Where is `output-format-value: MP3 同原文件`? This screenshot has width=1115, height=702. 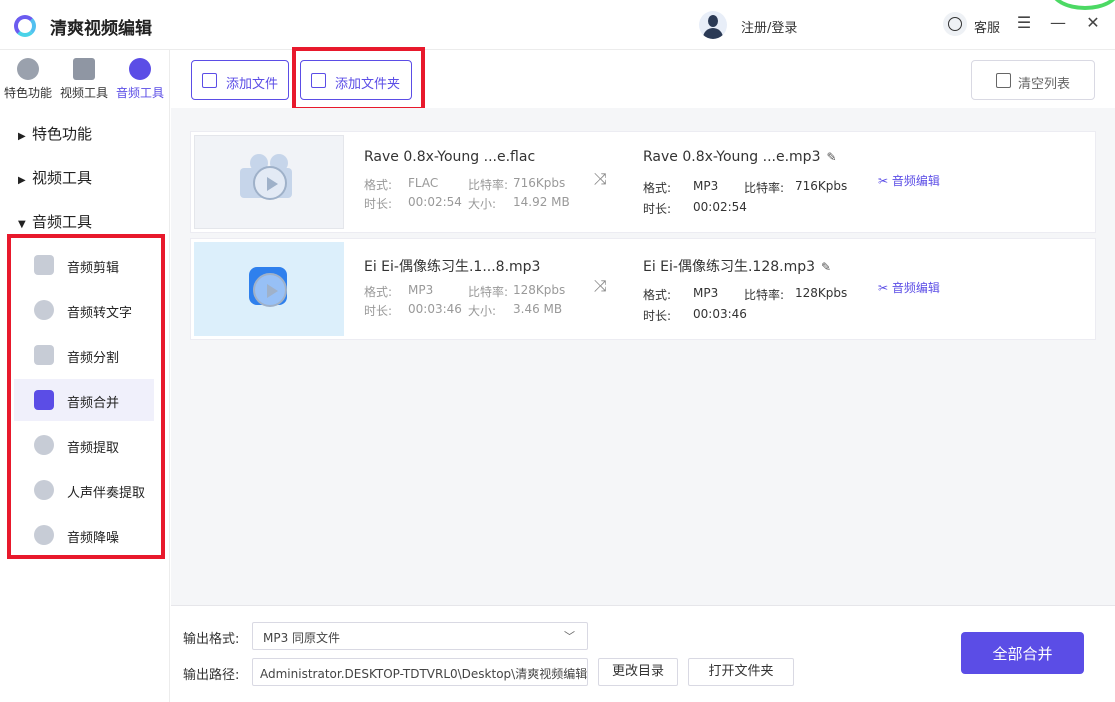 output-format-value: MP3 同原文件 is located at coordinates (302, 638).